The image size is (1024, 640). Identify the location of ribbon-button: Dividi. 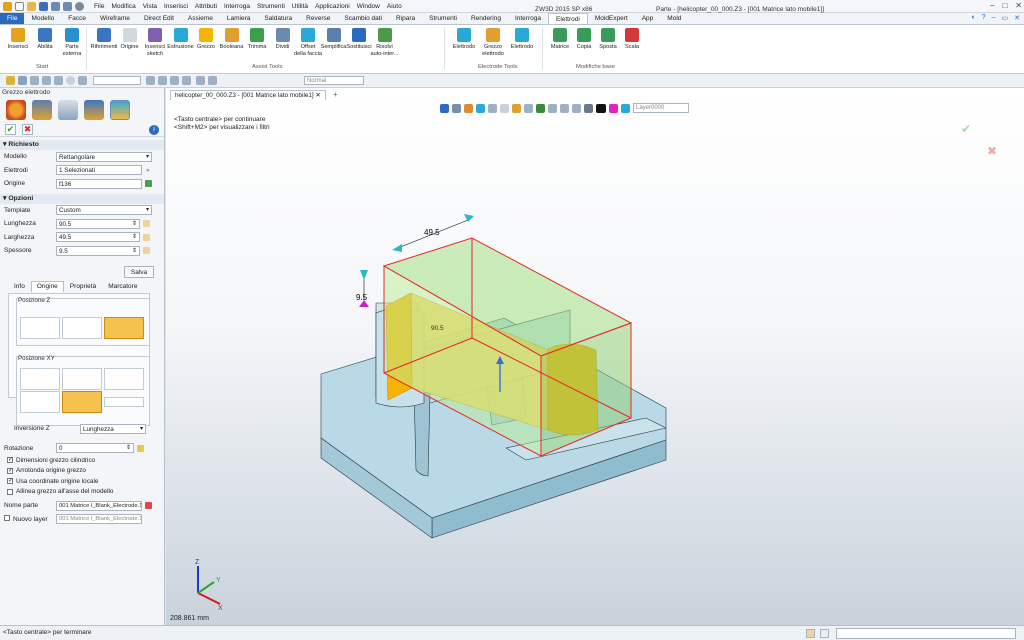
(283, 39).